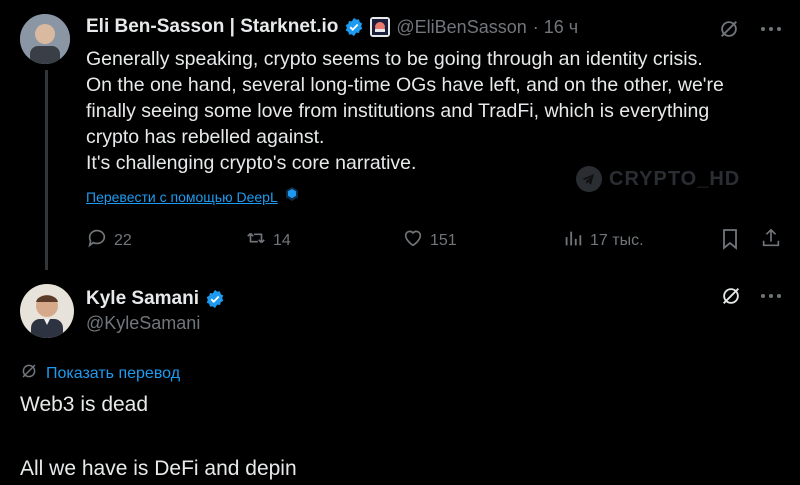 This screenshot has width=800, height=485. Describe the element at coordinates (256, 240) in the screenshot. I see `repost-icon` at that location.